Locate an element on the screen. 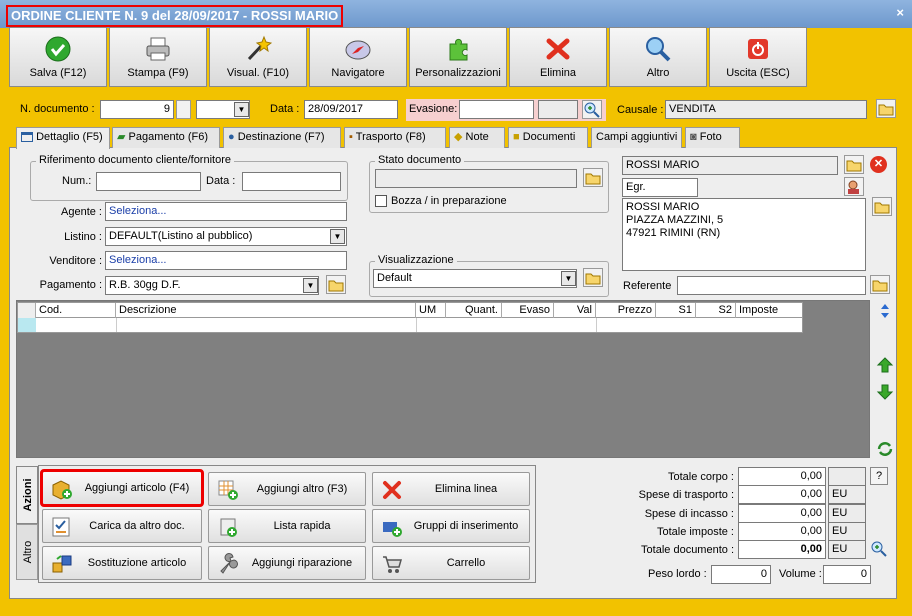 This screenshot has width=912, height=616. col-quant: Quant. is located at coordinates (474, 310).